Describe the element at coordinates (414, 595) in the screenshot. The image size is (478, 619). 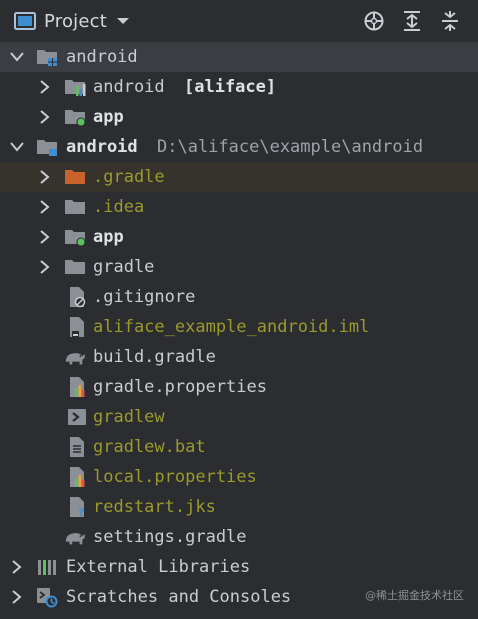
I see `watermark: @稀土掘金技术社区` at that location.